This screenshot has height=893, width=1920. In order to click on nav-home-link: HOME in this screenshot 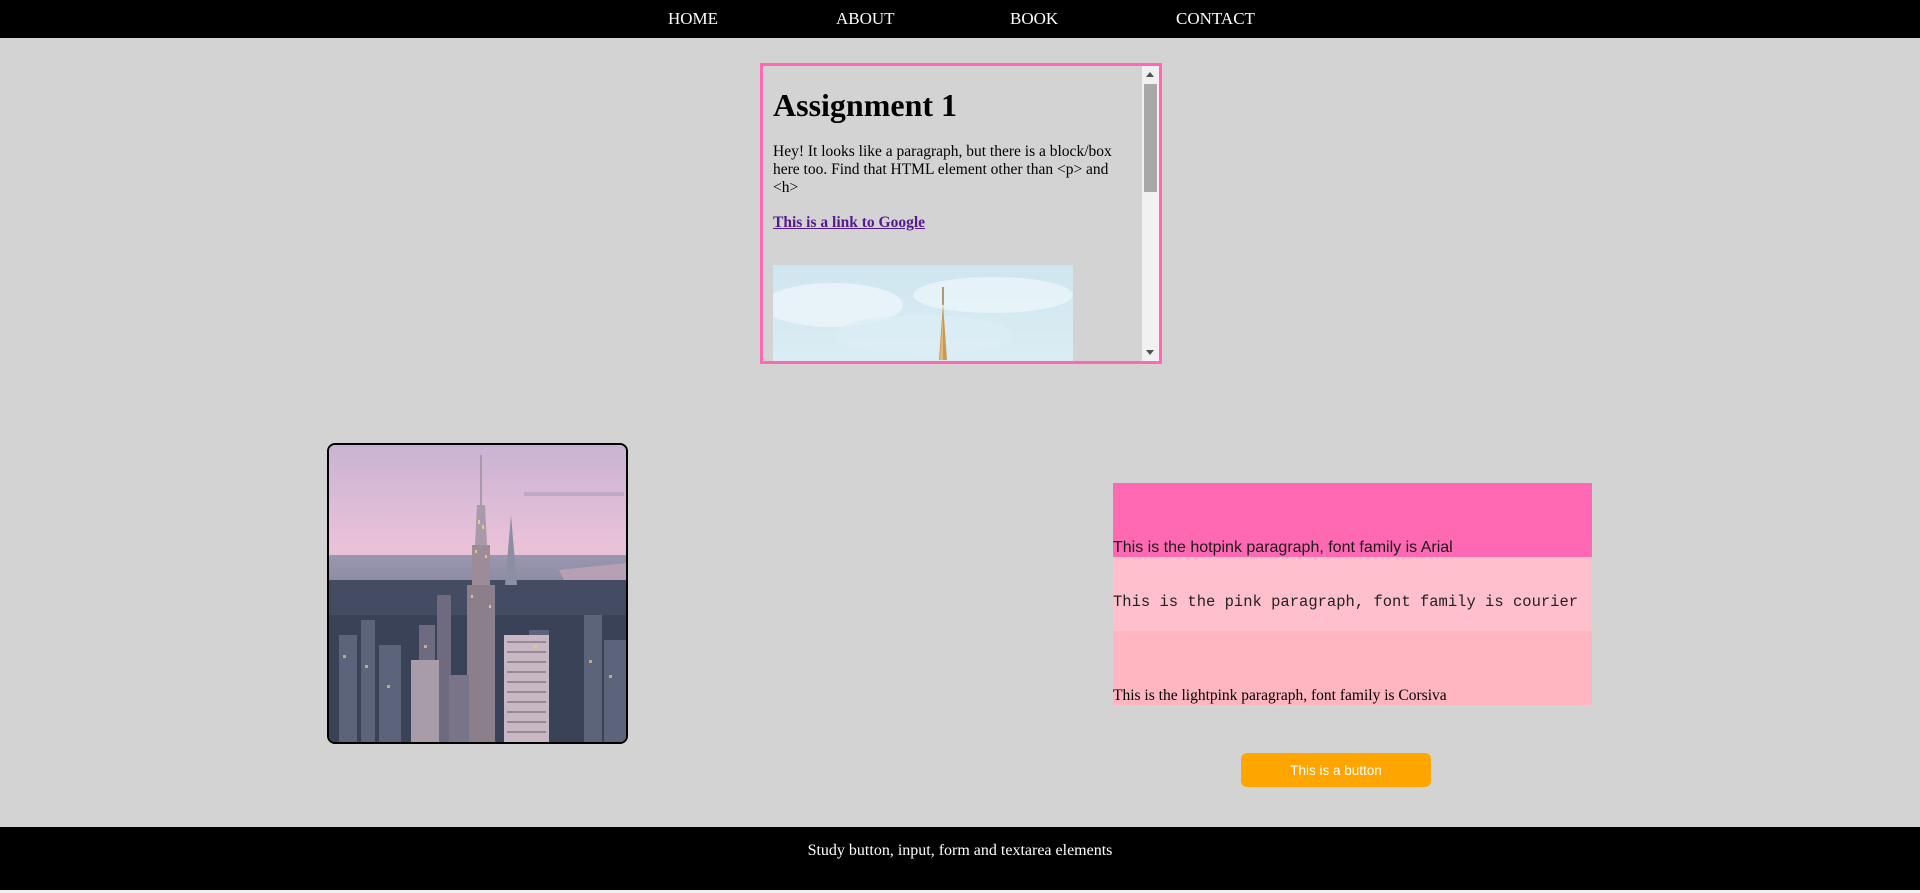, I will do `click(693, 19)`.